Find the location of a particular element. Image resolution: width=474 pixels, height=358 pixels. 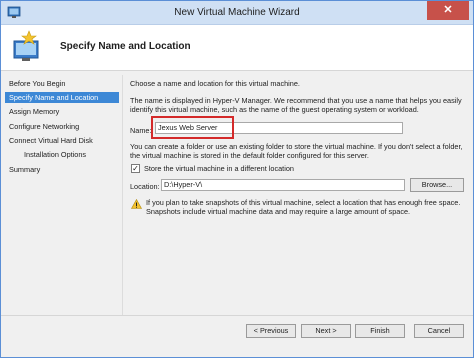

footer-divider is located at coordinates (237, 315).